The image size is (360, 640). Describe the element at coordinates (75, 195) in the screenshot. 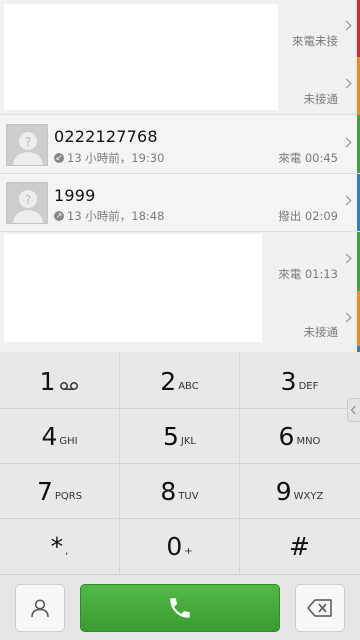

I see `phone-number: 1999` at that location.